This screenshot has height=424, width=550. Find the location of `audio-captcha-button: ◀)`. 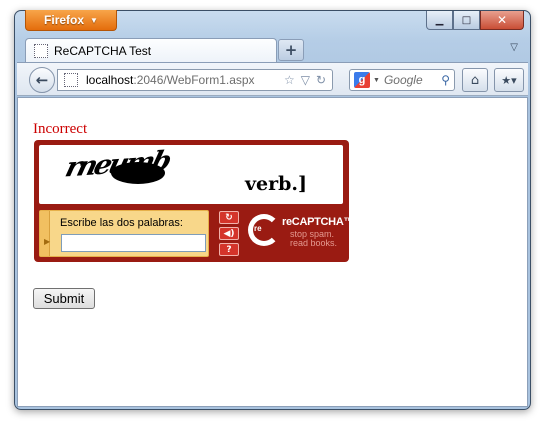

audio-captcha-button: ◀) is located at coordinates (229, 233).